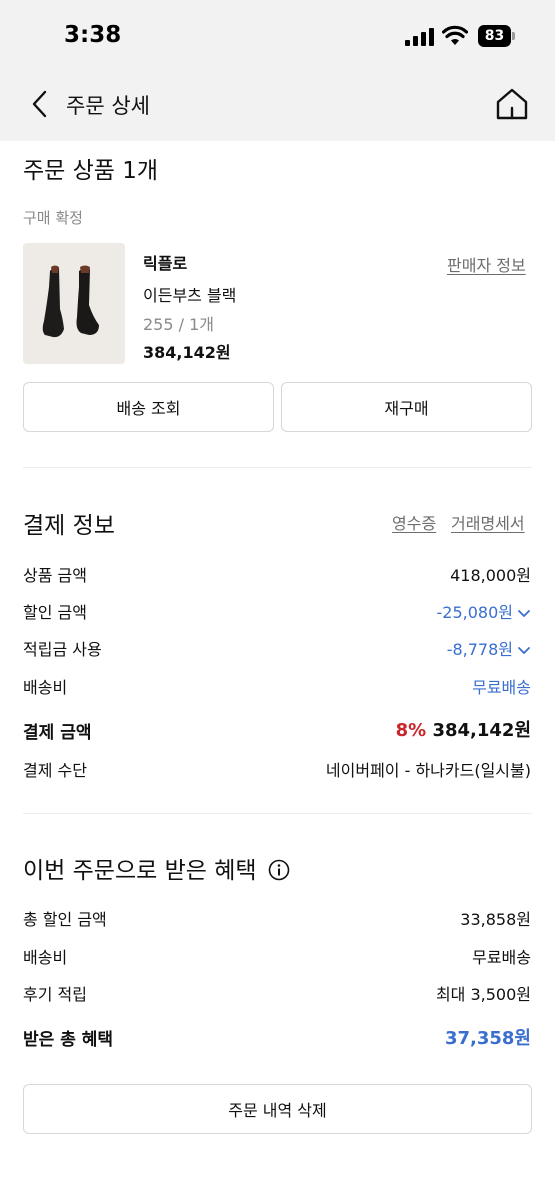  I want to click on top-bar: 3:38 83 주문 상세, so click(277, 70).